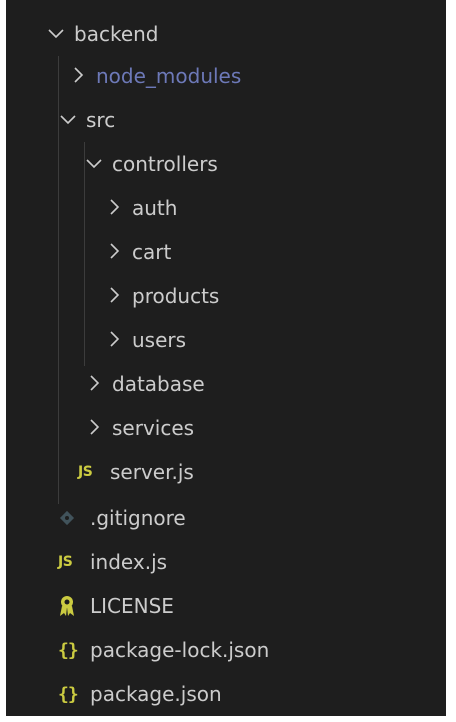 The image size is (456, 722). What do you see at coordinates (231, 562) in the screenshot?
I see `tree-file-index-js: JS index.js` at bounding box center [231, 562].